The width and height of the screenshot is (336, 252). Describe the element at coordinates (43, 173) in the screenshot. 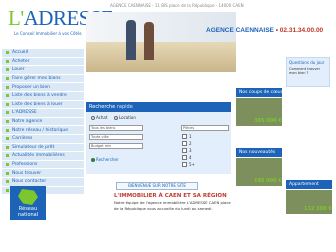

I see `nav-item: Nous trouver` at that location.